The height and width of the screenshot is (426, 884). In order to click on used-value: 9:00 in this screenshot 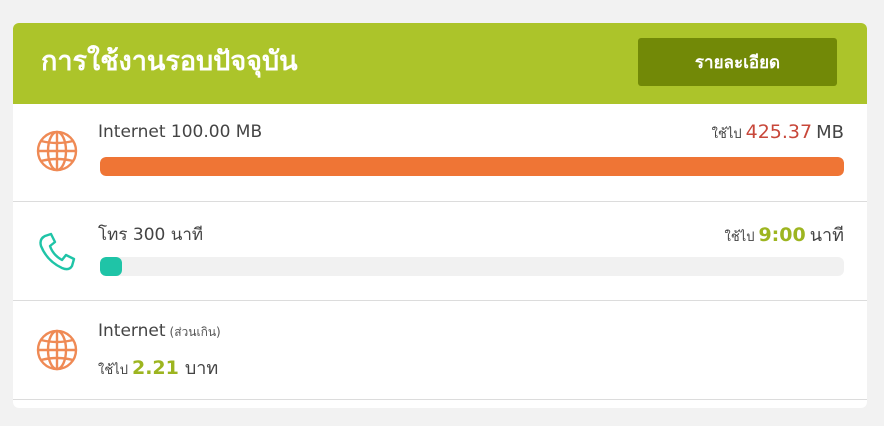, I will do `click(782, 235)`.